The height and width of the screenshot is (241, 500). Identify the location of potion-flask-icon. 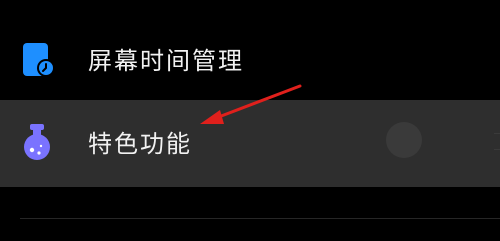
(38, 142).